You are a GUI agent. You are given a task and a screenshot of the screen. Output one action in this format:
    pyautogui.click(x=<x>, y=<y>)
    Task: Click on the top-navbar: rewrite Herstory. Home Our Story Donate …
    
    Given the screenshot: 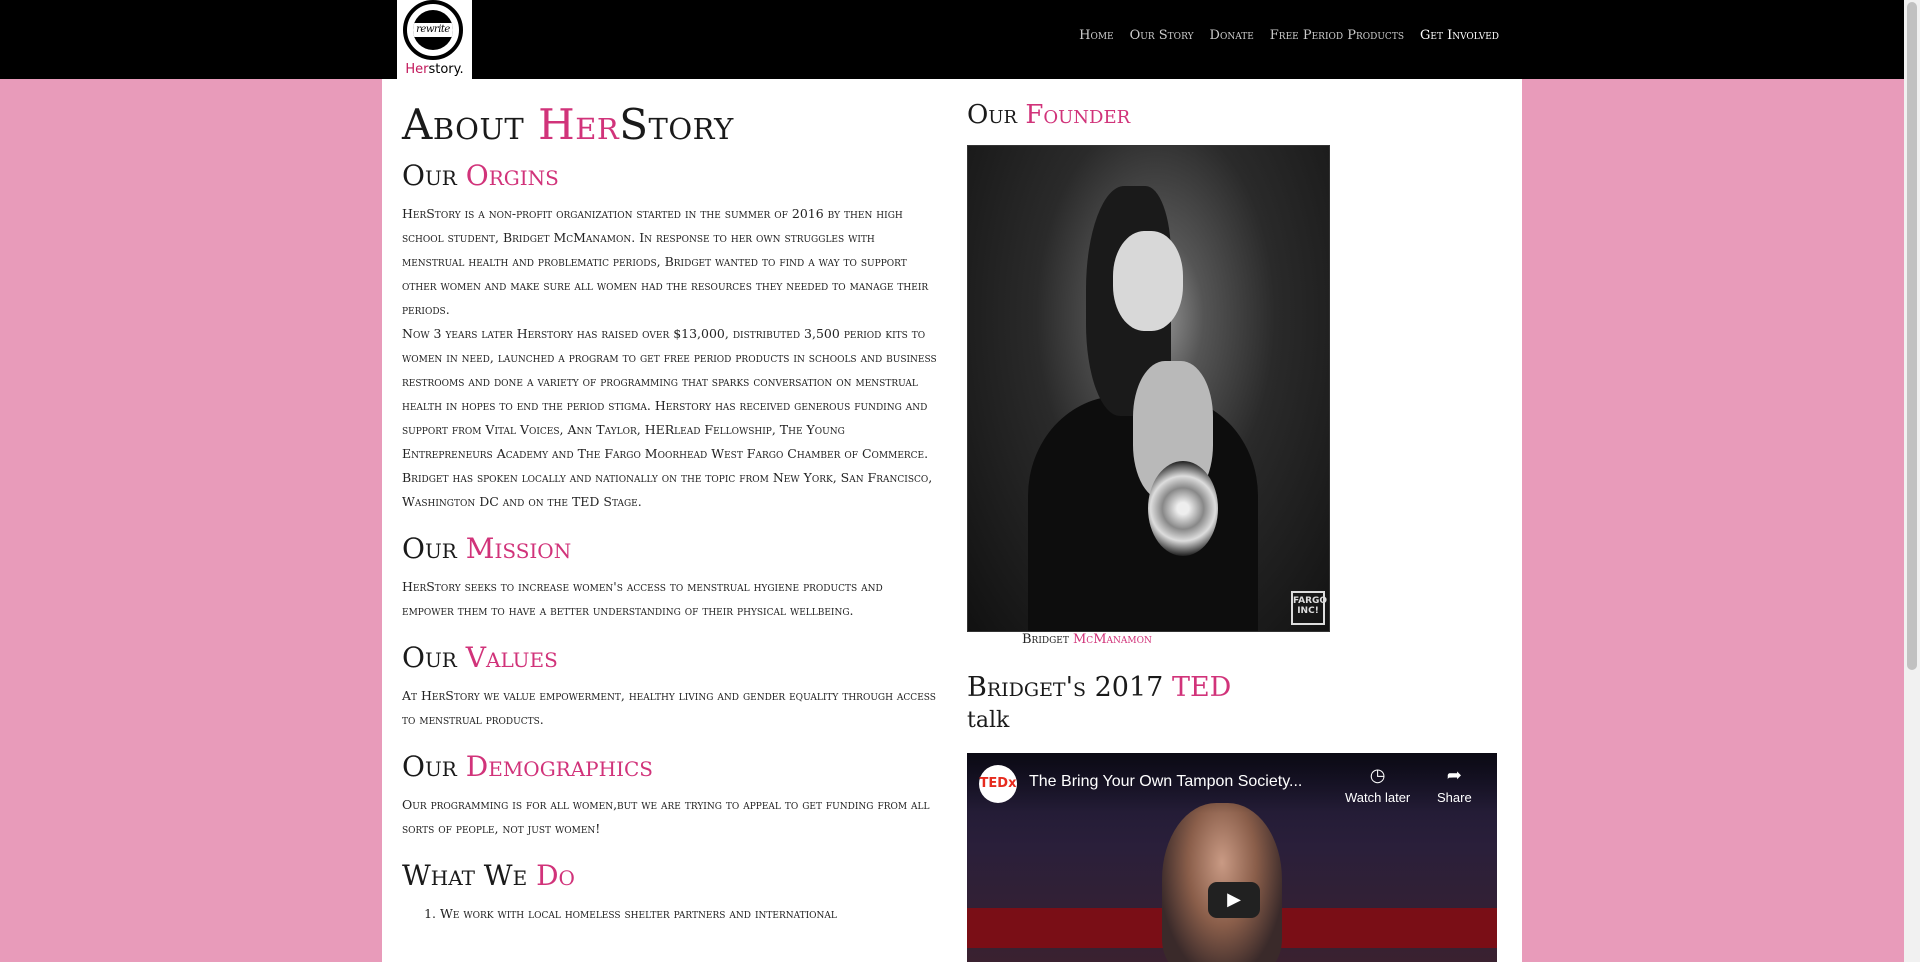 What is the action you would take?
    pyautogui.click(x=952, y=39)
    